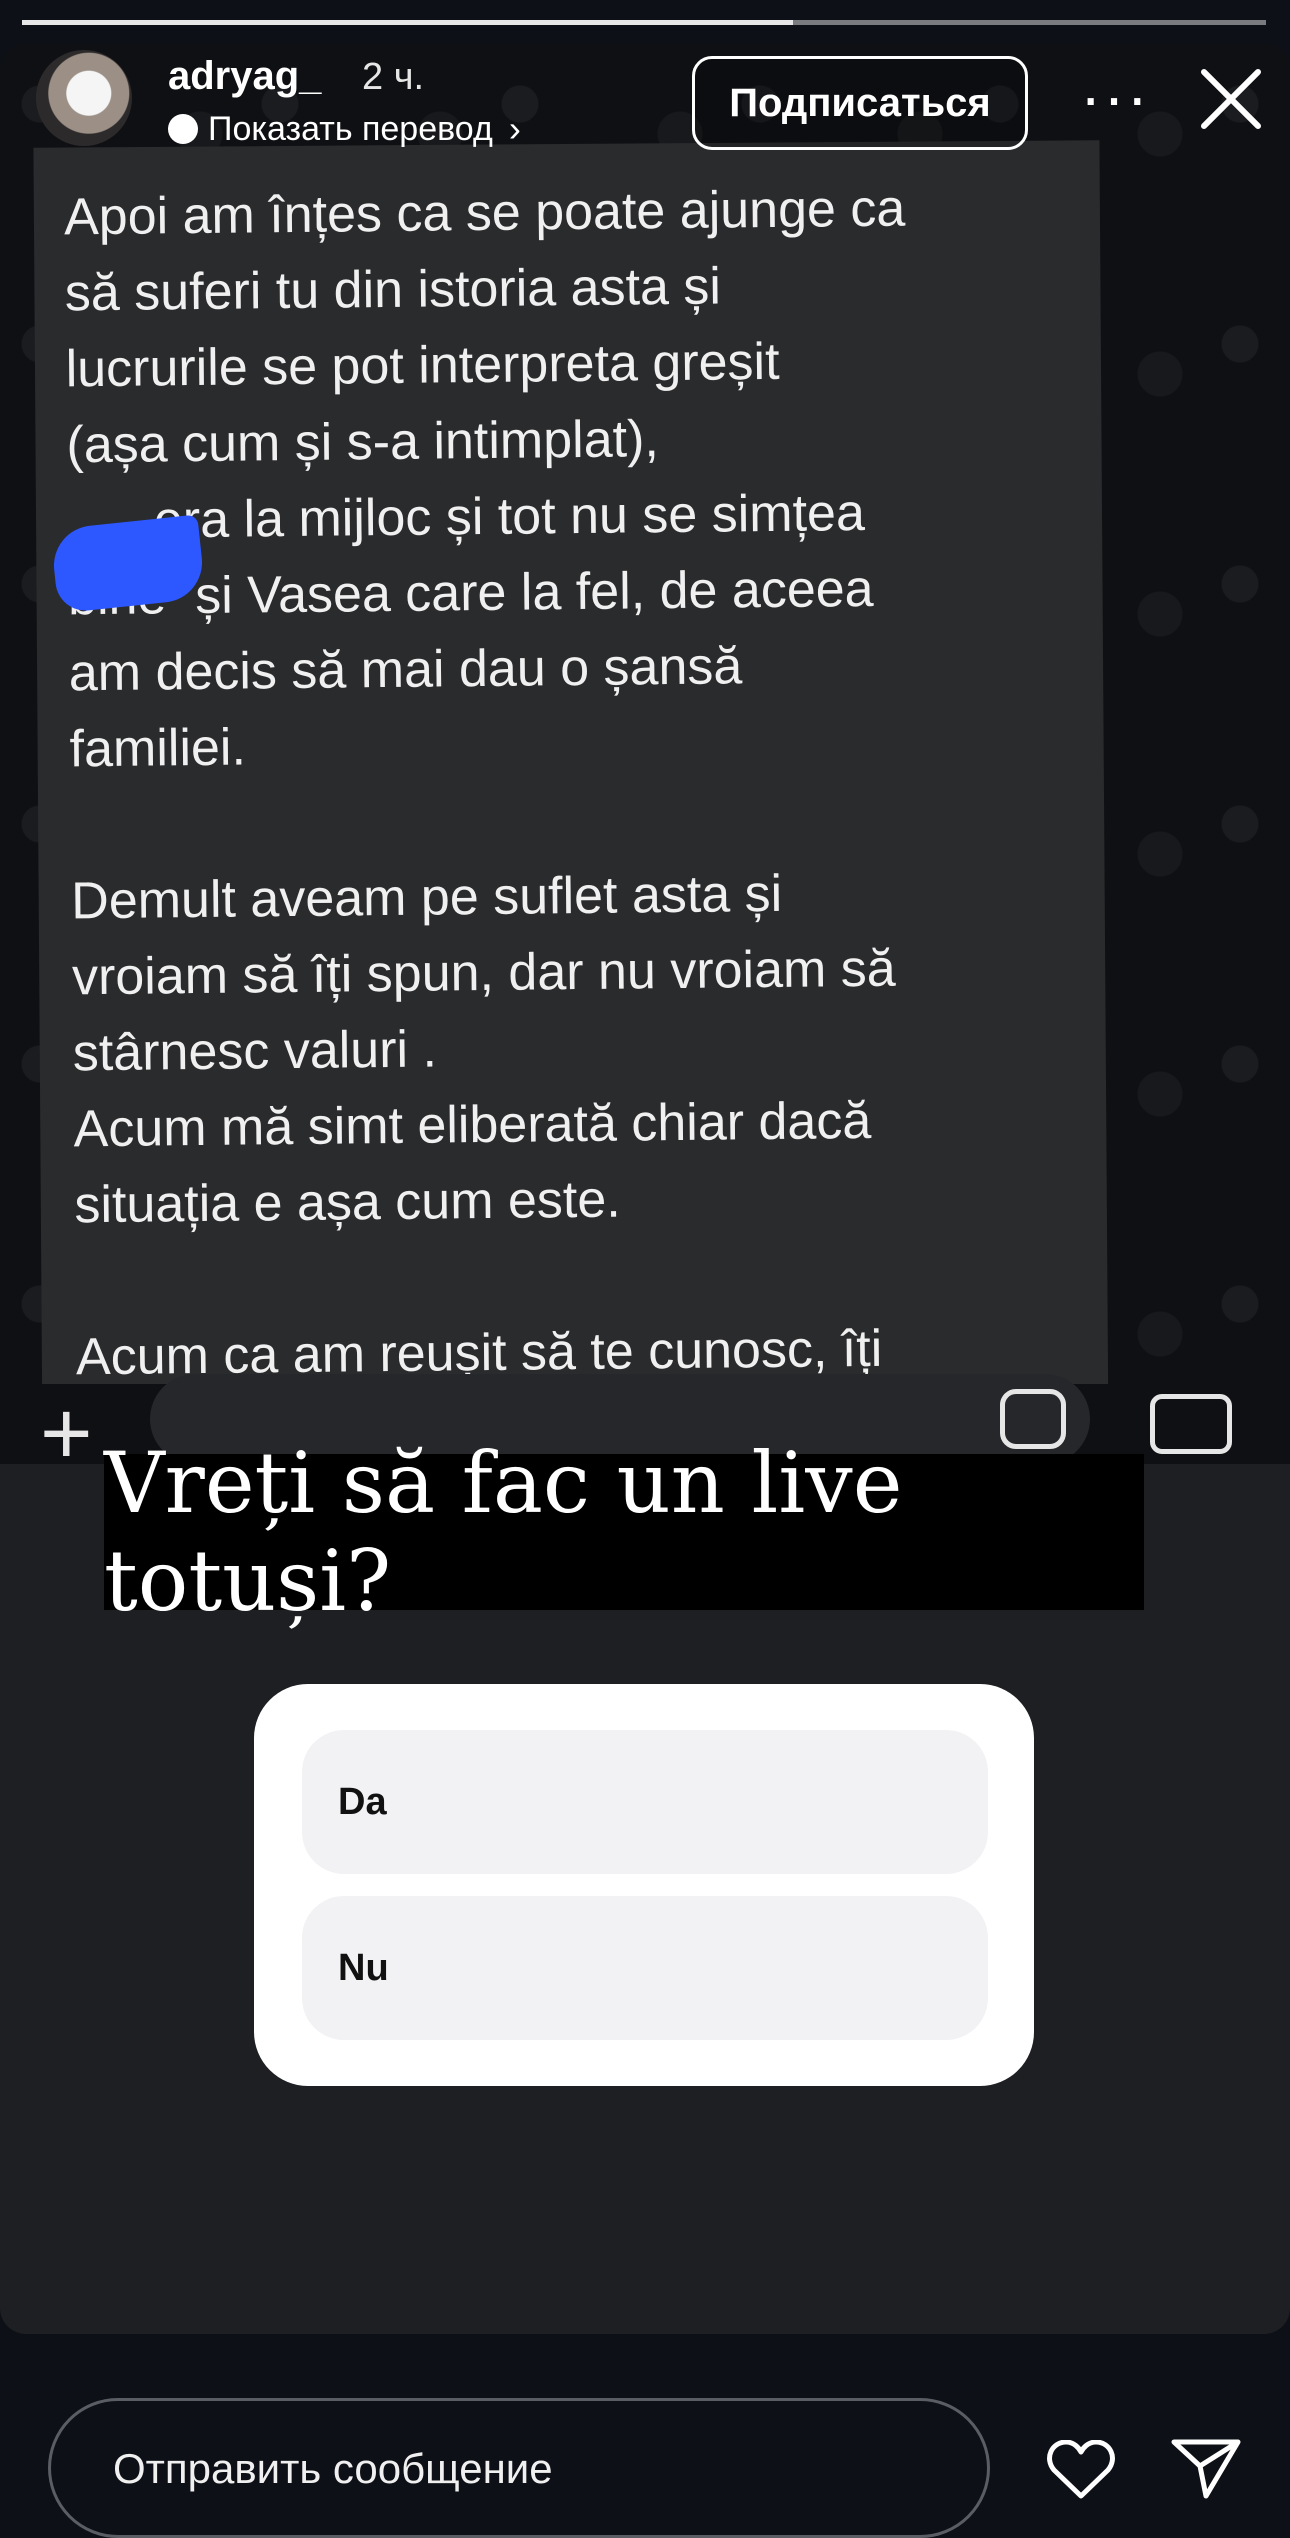 This screenshot has height=2538, width=1290. I want to click on poll-option-da: Da, so click(645, 1802).